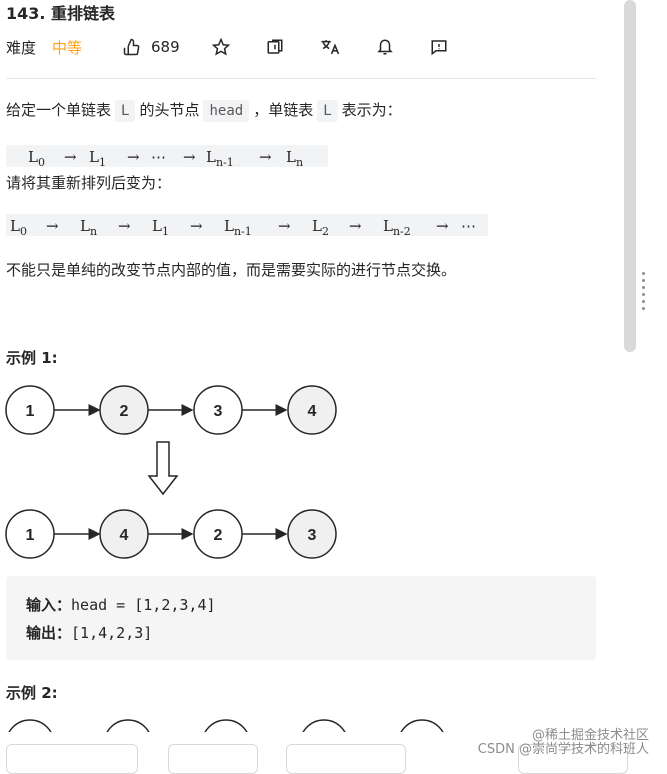 The width and height of the screenshot is (667, 774). What do you see at coordinates (49, 633) in the screenshot?
I see `output-label: 输出：` at bounding box center [49, 633].